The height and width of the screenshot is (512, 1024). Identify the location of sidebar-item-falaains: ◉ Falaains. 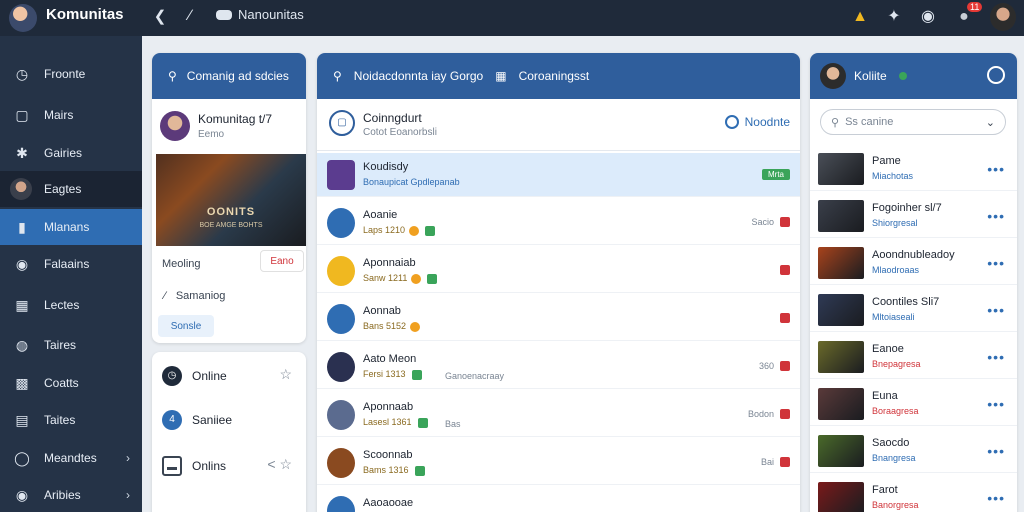
(71, 264).